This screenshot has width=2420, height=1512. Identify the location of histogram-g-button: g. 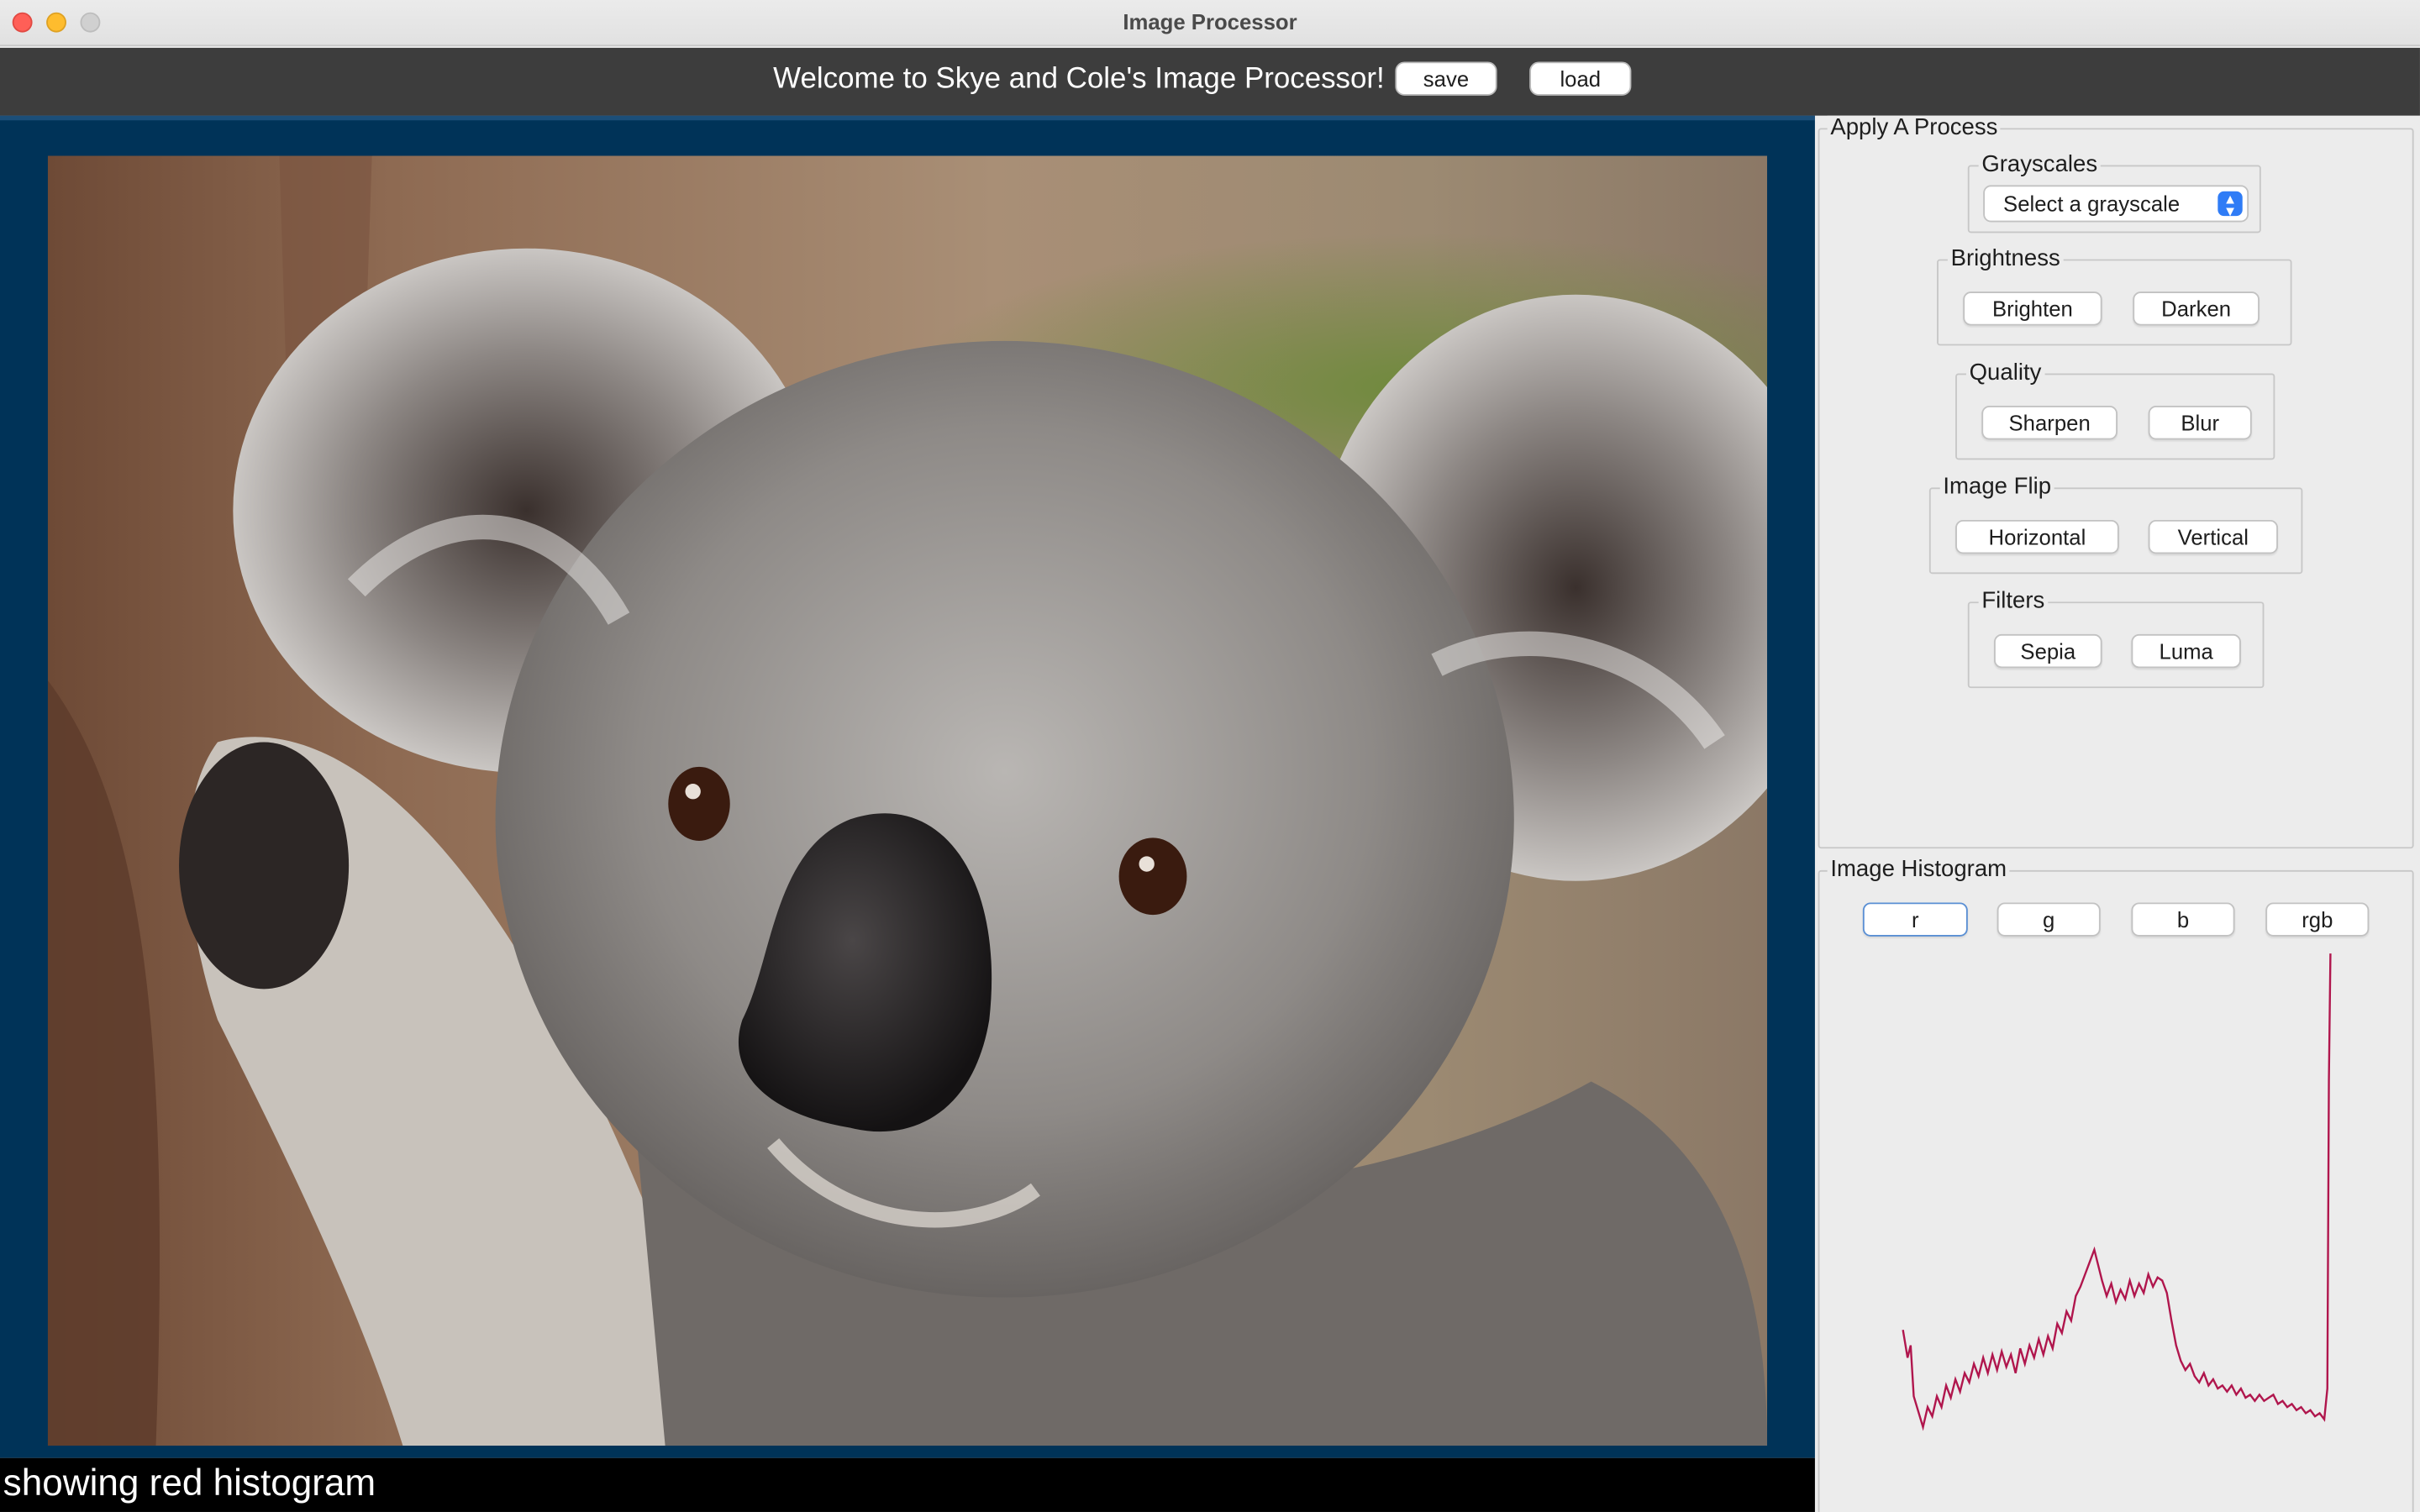
(2048, 919).